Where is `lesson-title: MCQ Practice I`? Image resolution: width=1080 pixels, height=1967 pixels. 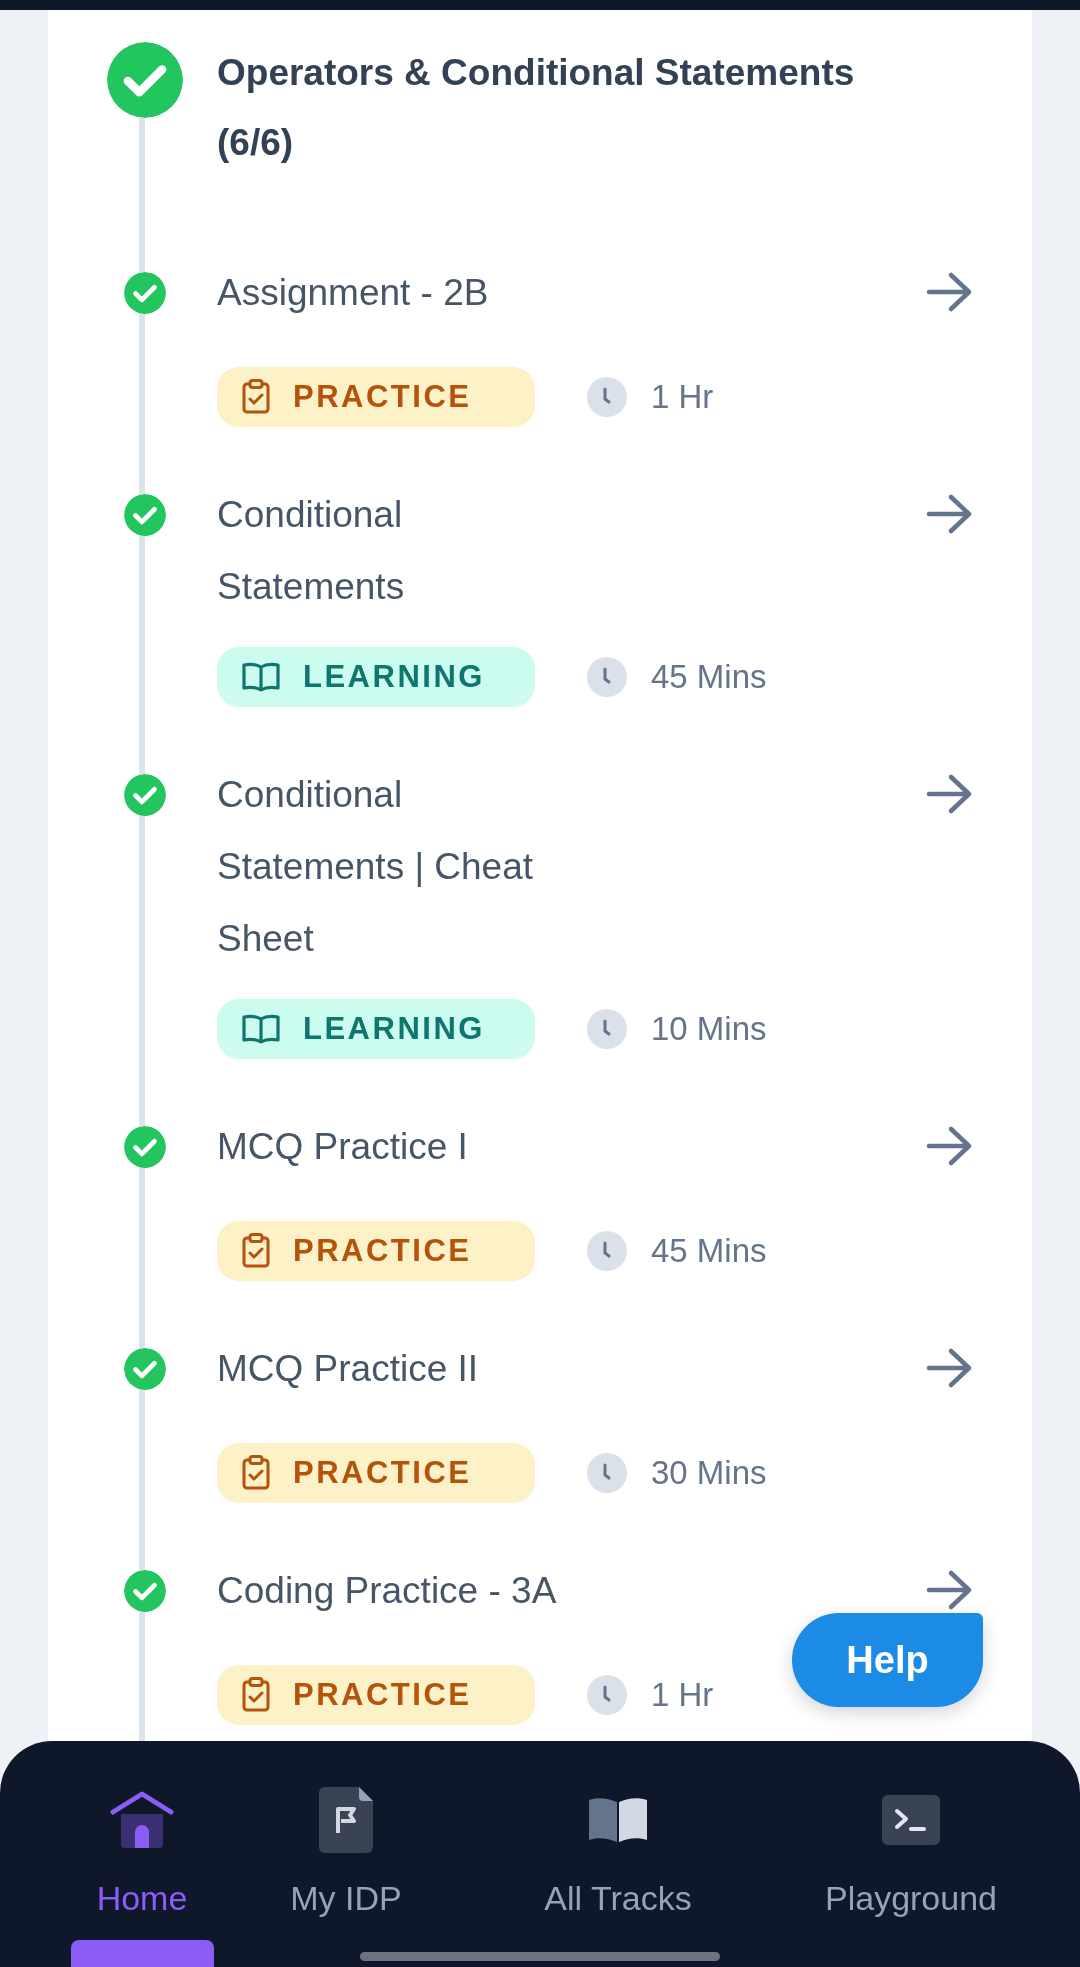
lesson-title: MCQ Practice I is located at coordinates (392, 1147).